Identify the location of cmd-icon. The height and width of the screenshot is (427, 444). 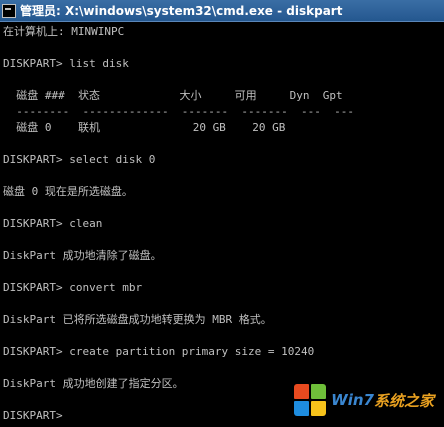
(9, 10).